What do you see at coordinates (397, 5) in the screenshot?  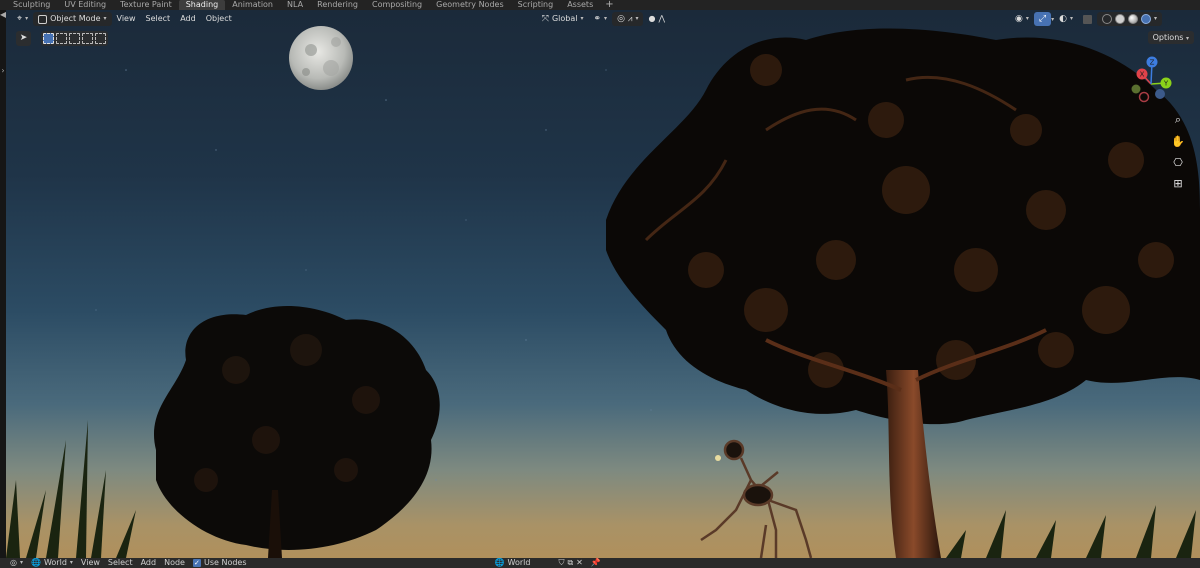 I see `tab-compositing: Compositing` at bounding box center [397, 5].